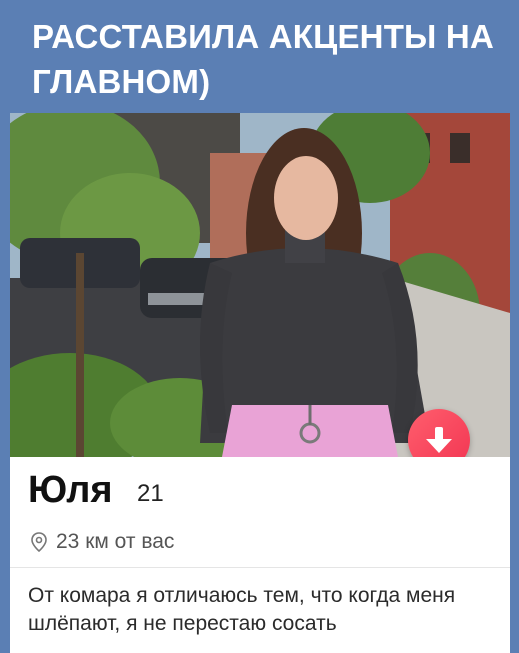  What do you see at coordinates (115, 541) in the screenshot?
I see `distance-text: 23 км от вас` at bounding box center [115, 541].